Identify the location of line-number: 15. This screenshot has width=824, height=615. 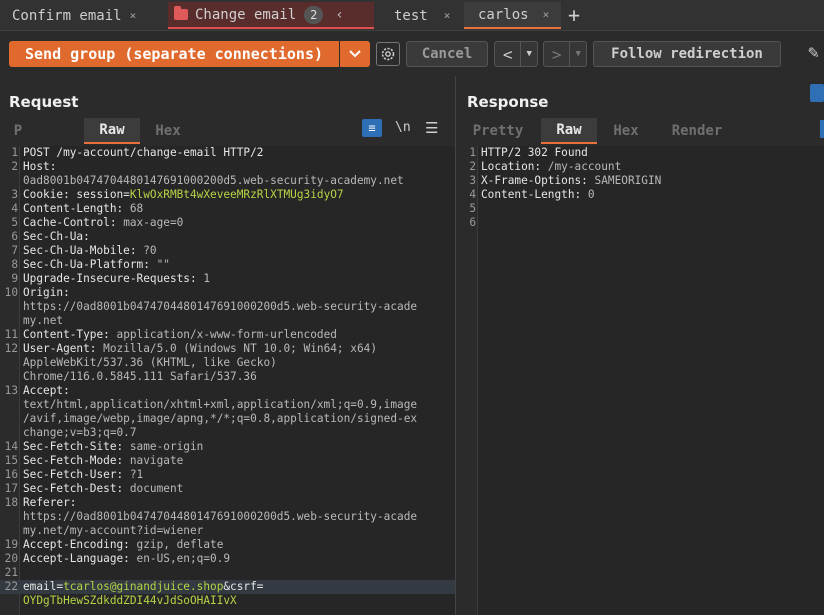
(11, 460).